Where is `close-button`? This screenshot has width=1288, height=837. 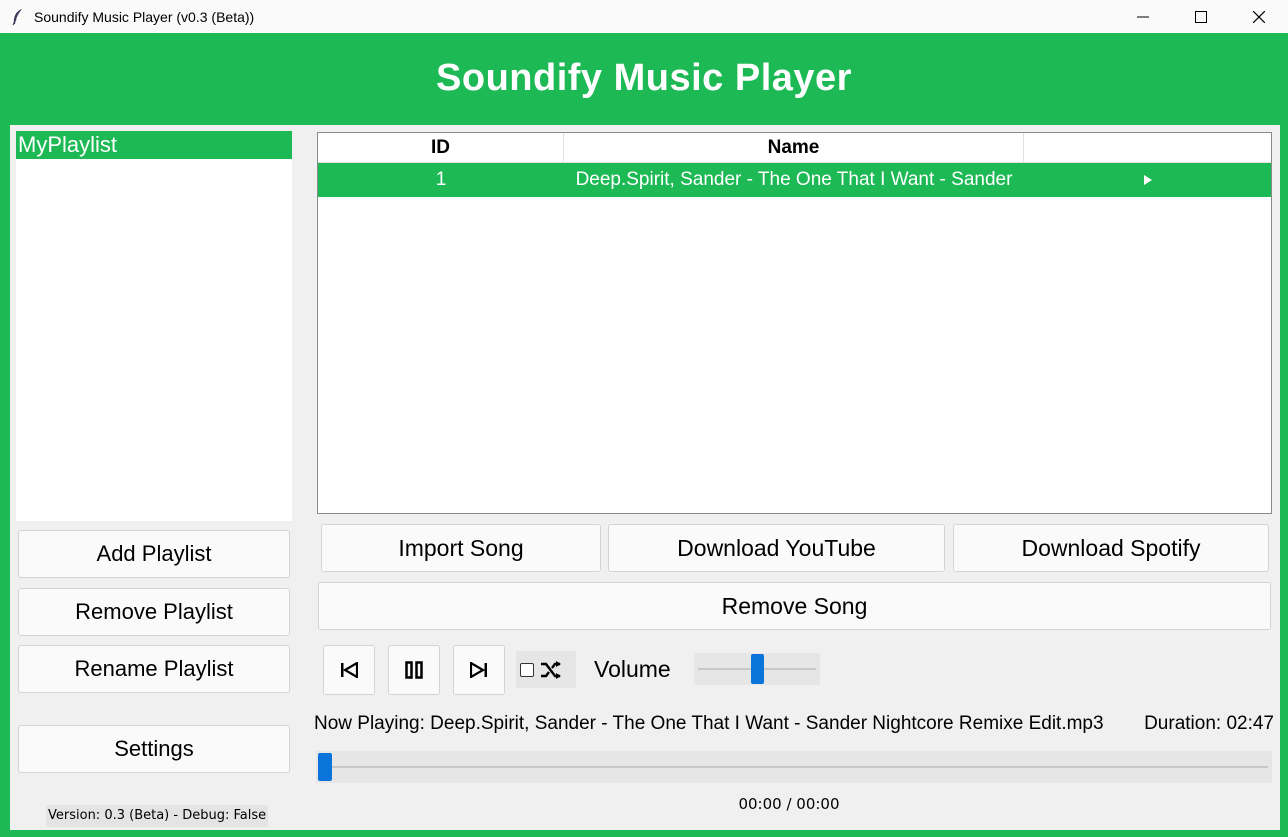
close-button is located at coordinates (1259, 16).